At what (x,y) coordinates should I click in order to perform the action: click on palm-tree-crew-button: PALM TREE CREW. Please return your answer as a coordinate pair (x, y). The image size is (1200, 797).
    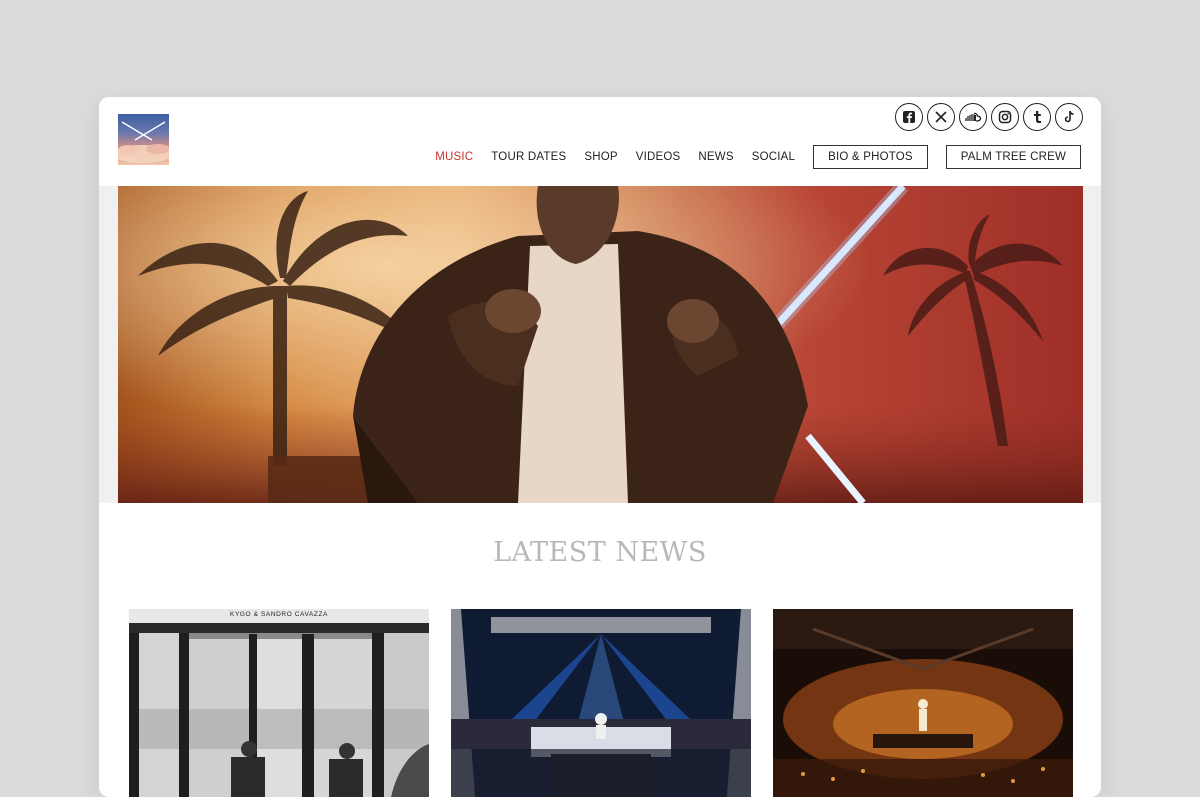
    Looking at the image, I should click on (1013, 157).